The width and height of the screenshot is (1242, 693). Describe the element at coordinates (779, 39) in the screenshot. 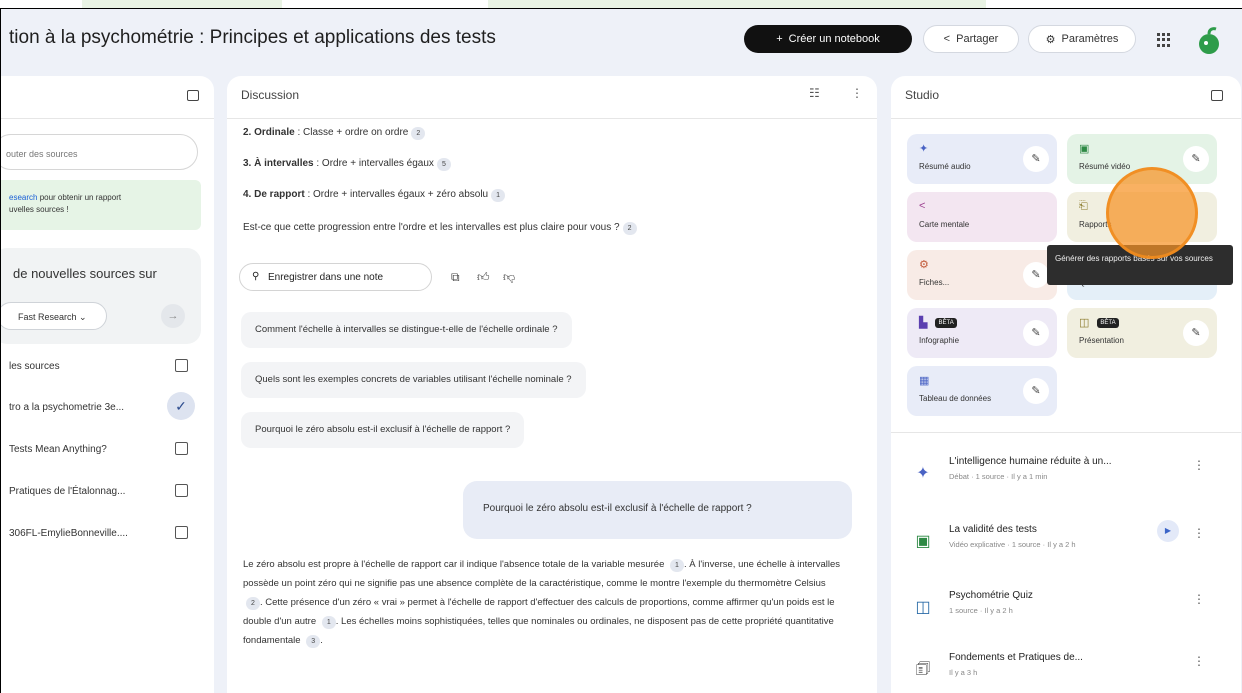

I see `plus-icon: +` at that location.